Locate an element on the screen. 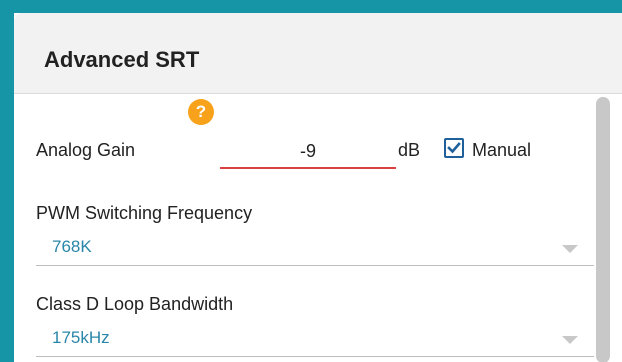  analog-gain-label: Analog Gain is located at coordinates (86, 150).